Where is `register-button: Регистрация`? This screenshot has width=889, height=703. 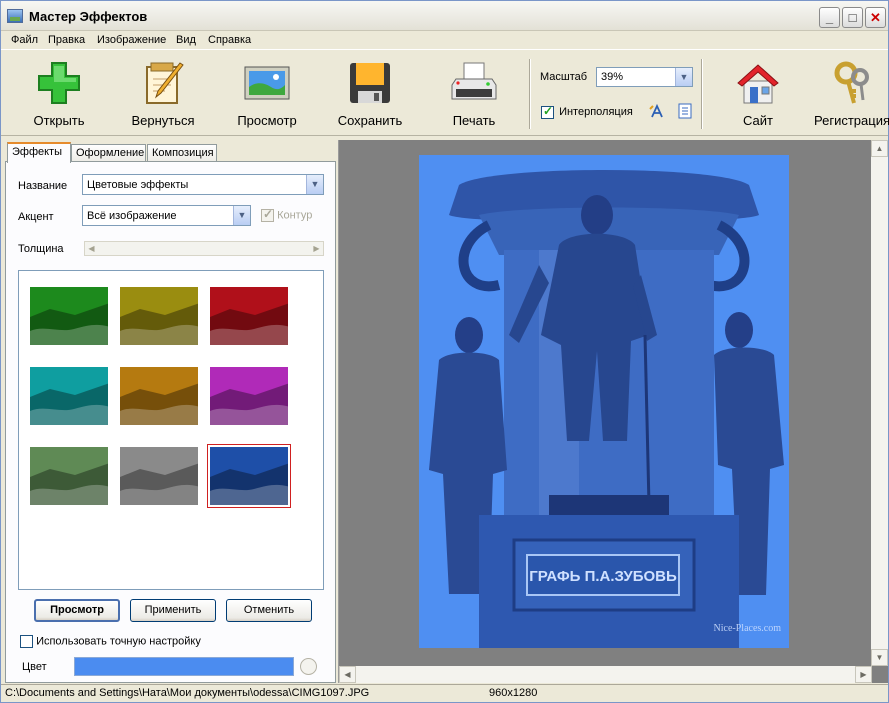 register-button: Регистрация is located at coordinates (848, 93).